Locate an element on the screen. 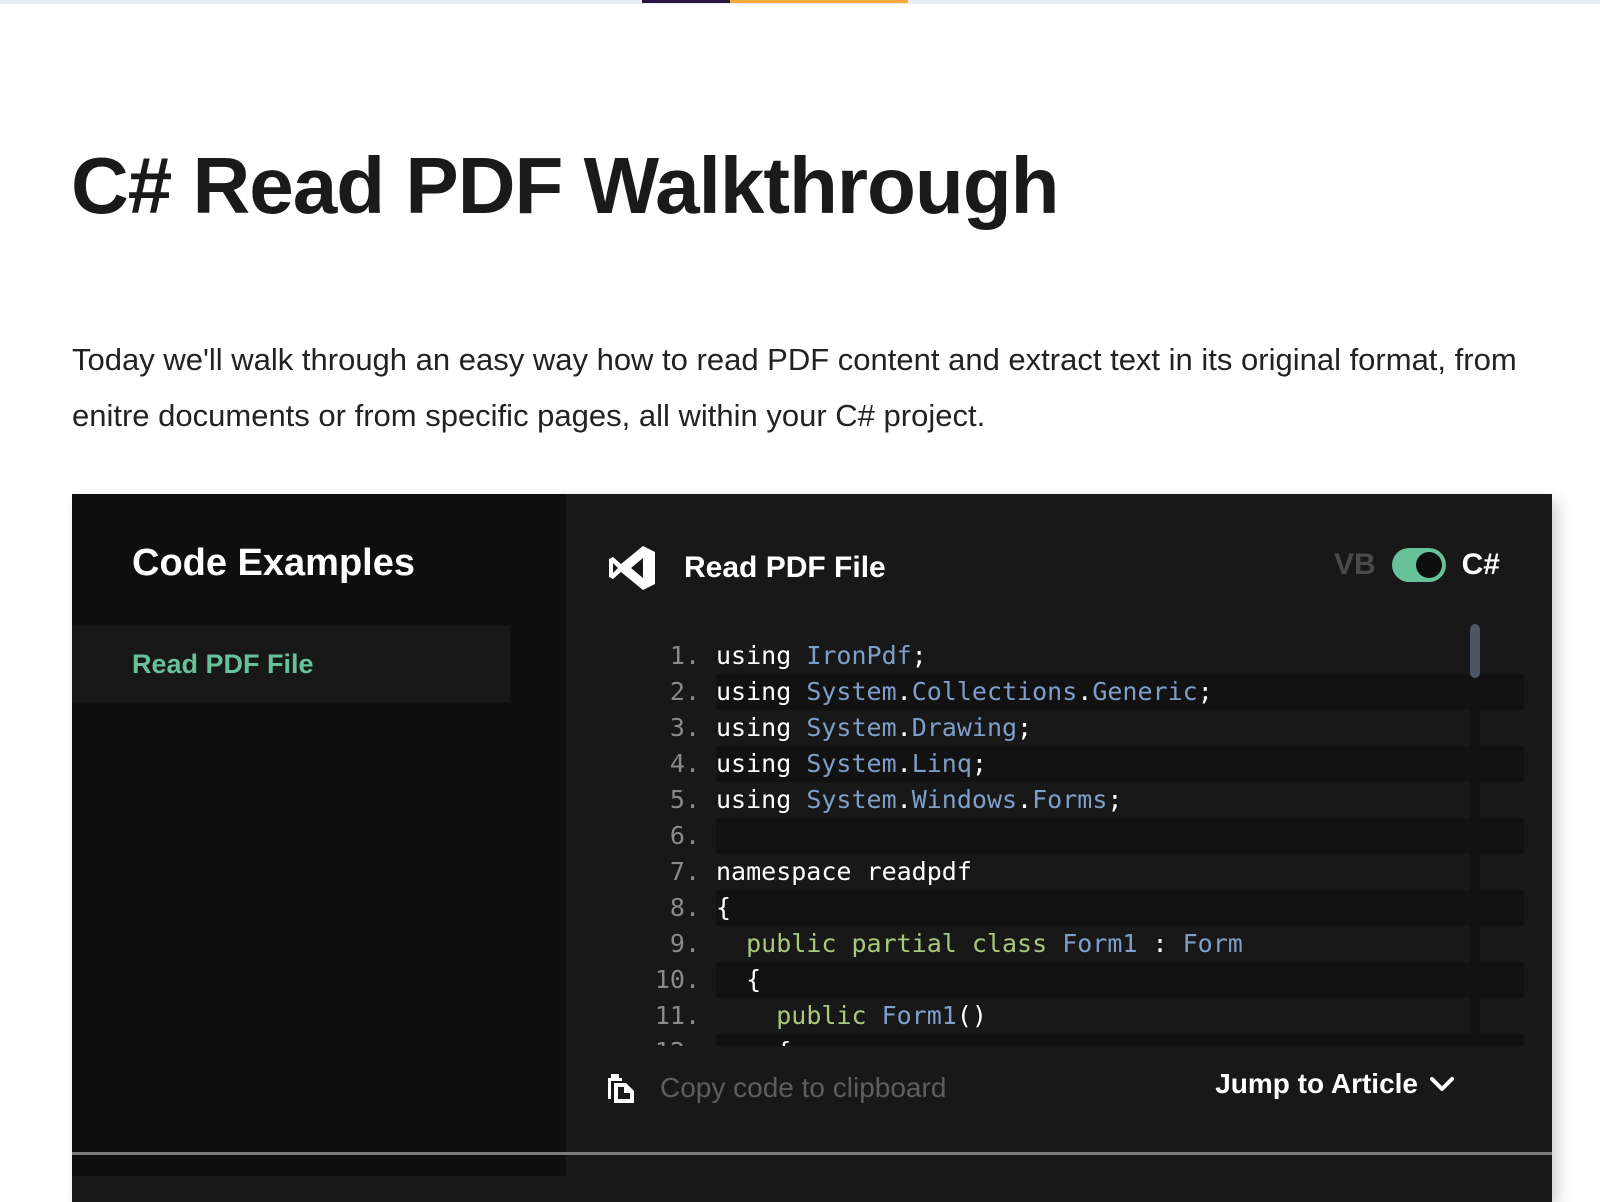 This screenshot has width=1600, height=1202. code-line-source: public partial class Form1 : Form is located at coordinates (1120, 944).